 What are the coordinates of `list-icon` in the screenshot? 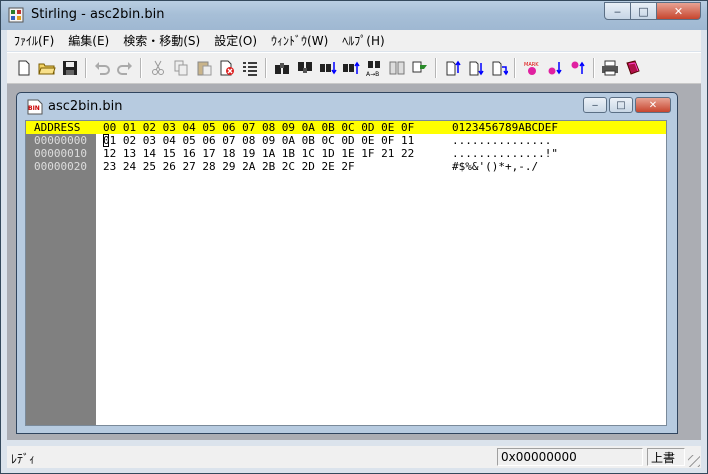 It's located at (250, 69).